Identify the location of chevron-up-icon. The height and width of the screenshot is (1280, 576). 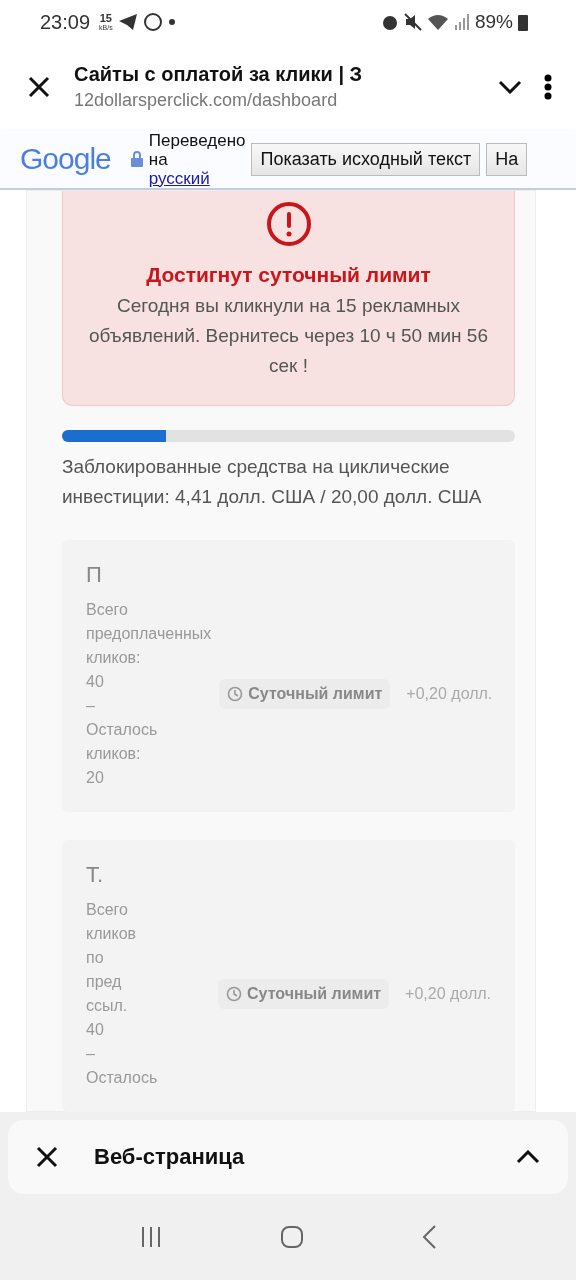
(528, 1157).